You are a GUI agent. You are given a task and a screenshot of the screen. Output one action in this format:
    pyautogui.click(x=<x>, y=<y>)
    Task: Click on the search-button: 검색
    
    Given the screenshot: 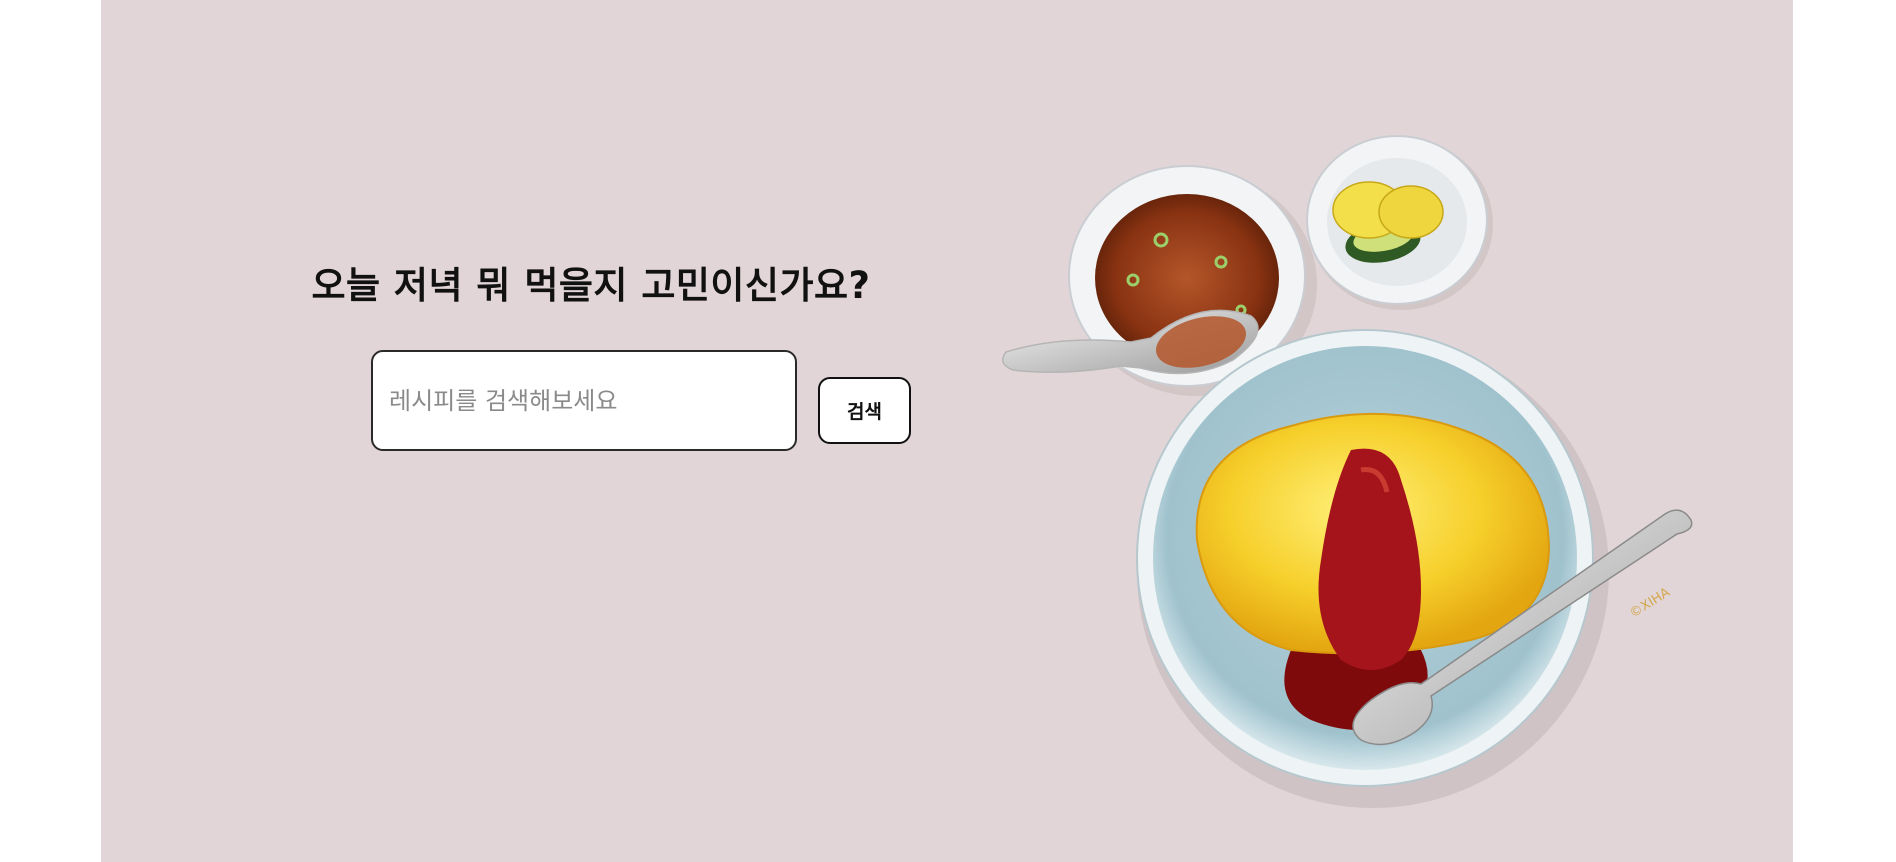 What is the action you would take?
    pyautogui.click(x=864, y=410)
    